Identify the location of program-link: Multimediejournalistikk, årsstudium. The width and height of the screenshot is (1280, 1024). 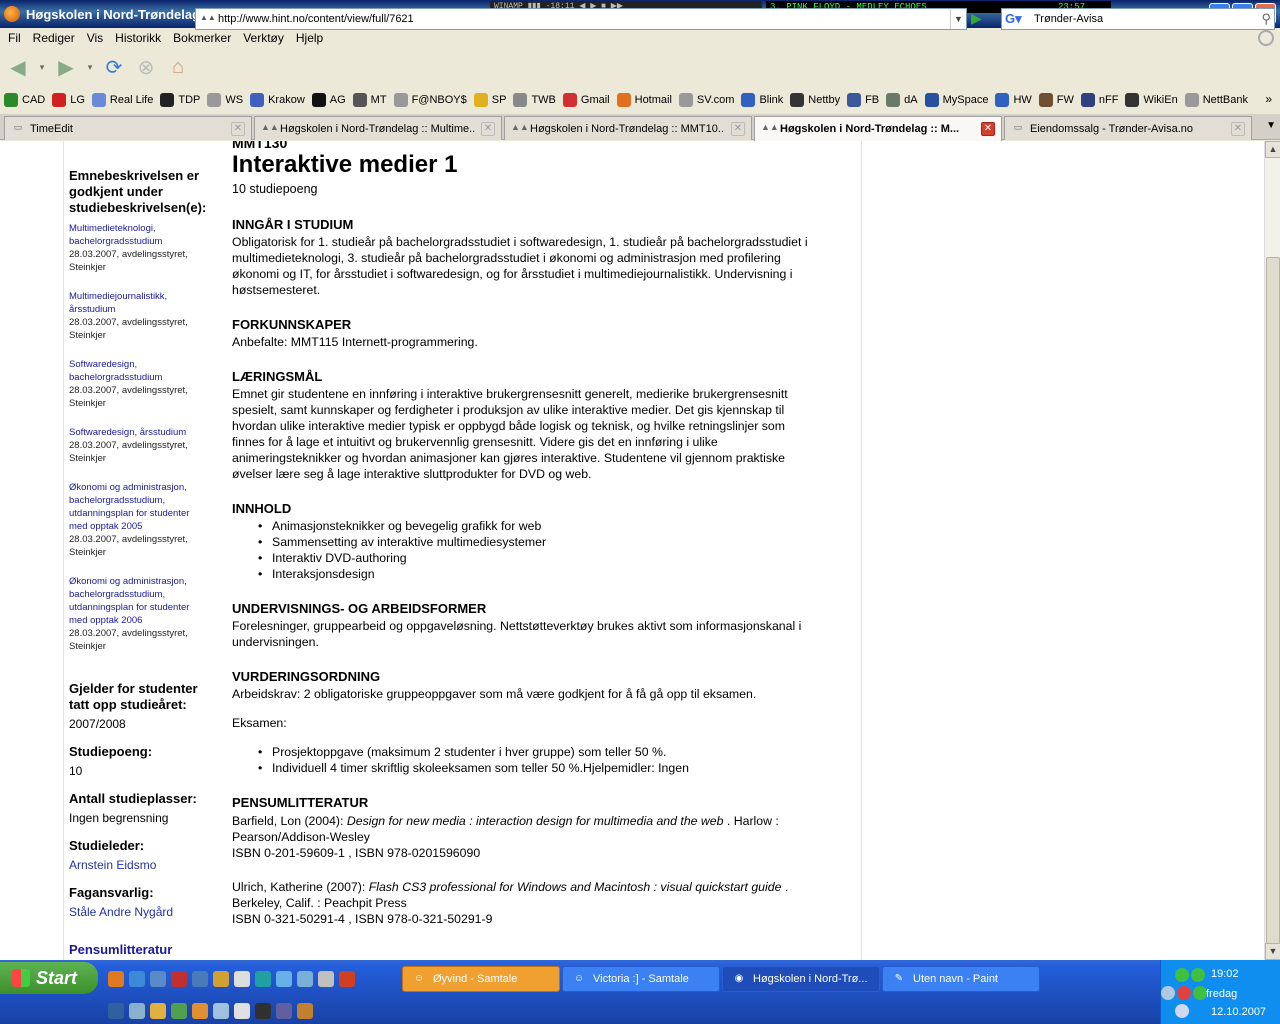
(139, 303).